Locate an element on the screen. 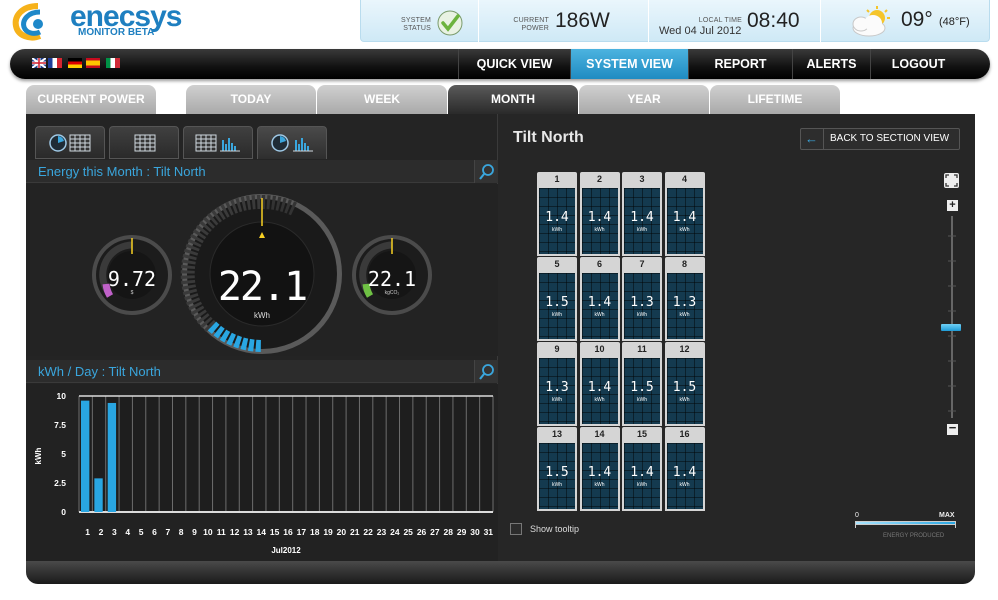  energy-section-title: Energy this Month : Tilt North is located at coordinates (122, 171).